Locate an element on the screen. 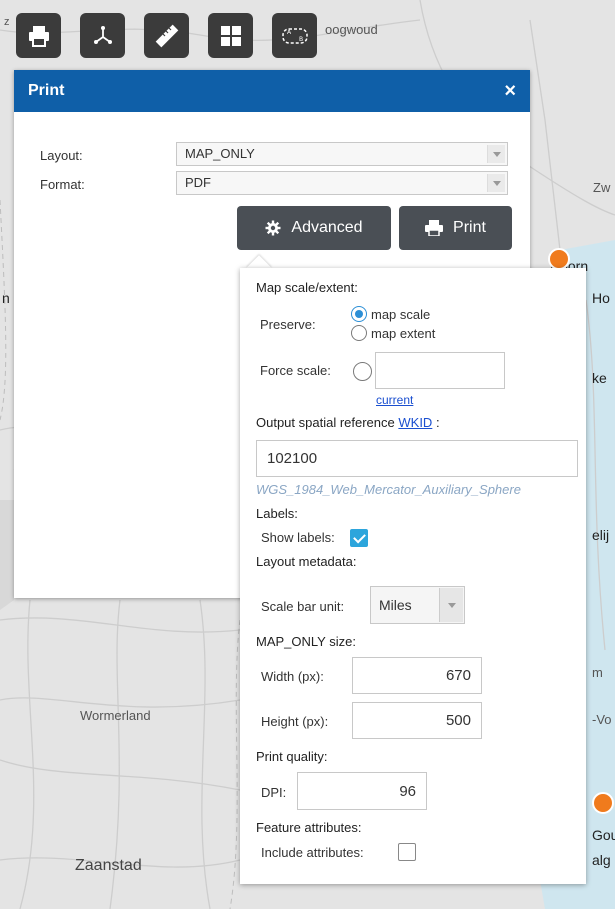  map-label-ho: Ho is located at coordinates (601, 298).